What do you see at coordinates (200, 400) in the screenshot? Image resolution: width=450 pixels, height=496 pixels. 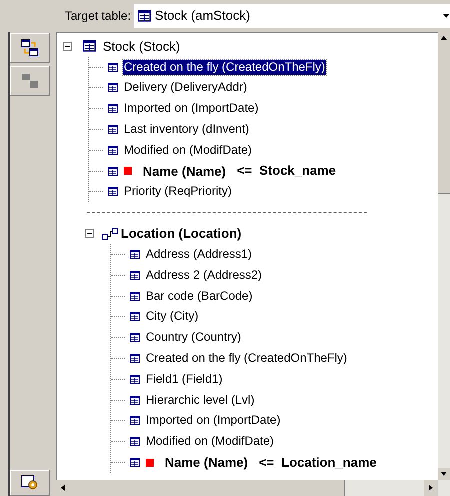 I see `field-item: Hierarchic level (Lvl)` at bounding box center [200, 400].